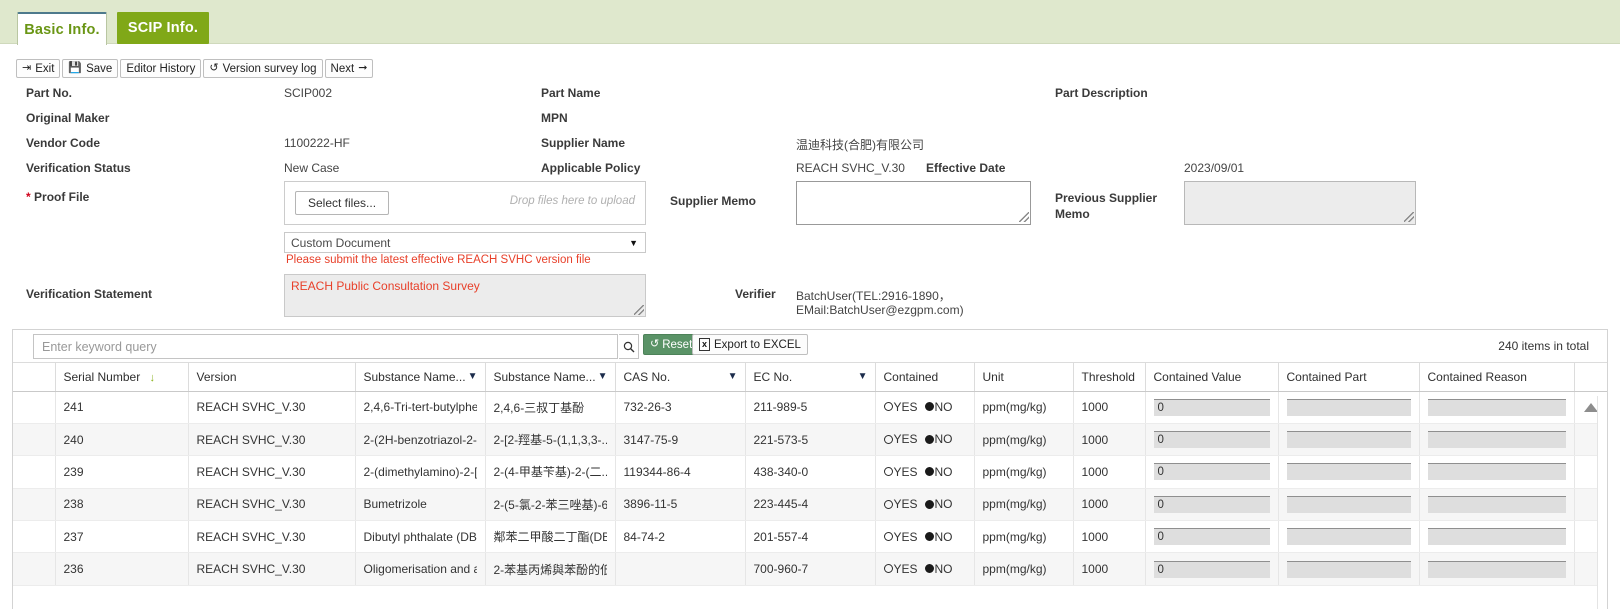  I want to click on col-header-contained-part: Contained Part, so click(1349, 377).